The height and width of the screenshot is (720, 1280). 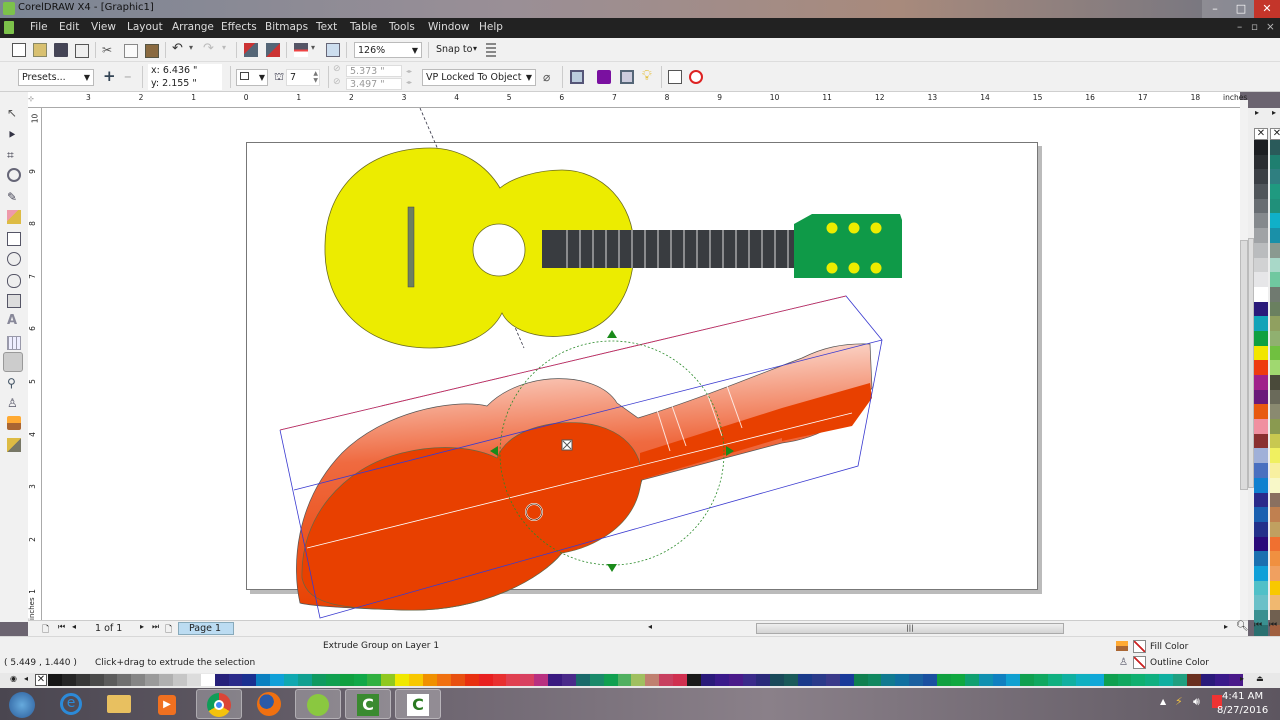 What do you see at coordinates (1242, 678) in the screenshot?
I see `palette-scroll-right: ▸` at bounding box center [1242, 678].